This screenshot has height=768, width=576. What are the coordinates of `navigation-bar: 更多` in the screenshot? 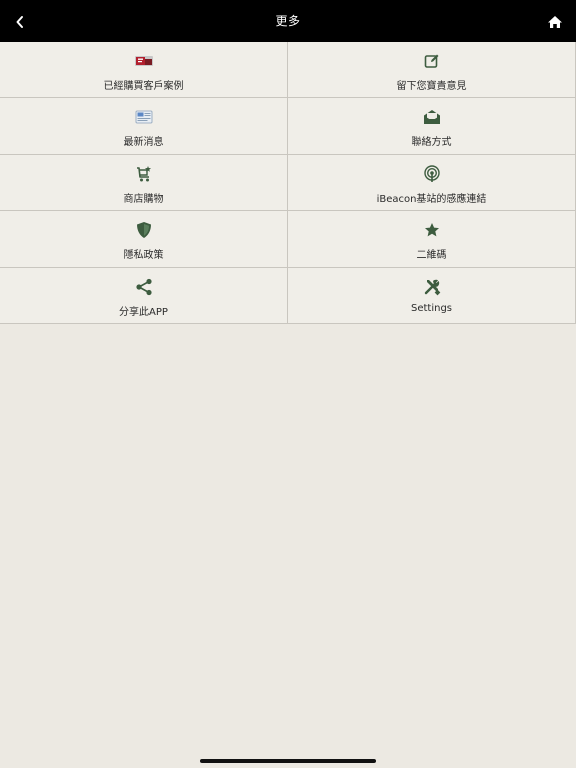 It's located at (288, 21).